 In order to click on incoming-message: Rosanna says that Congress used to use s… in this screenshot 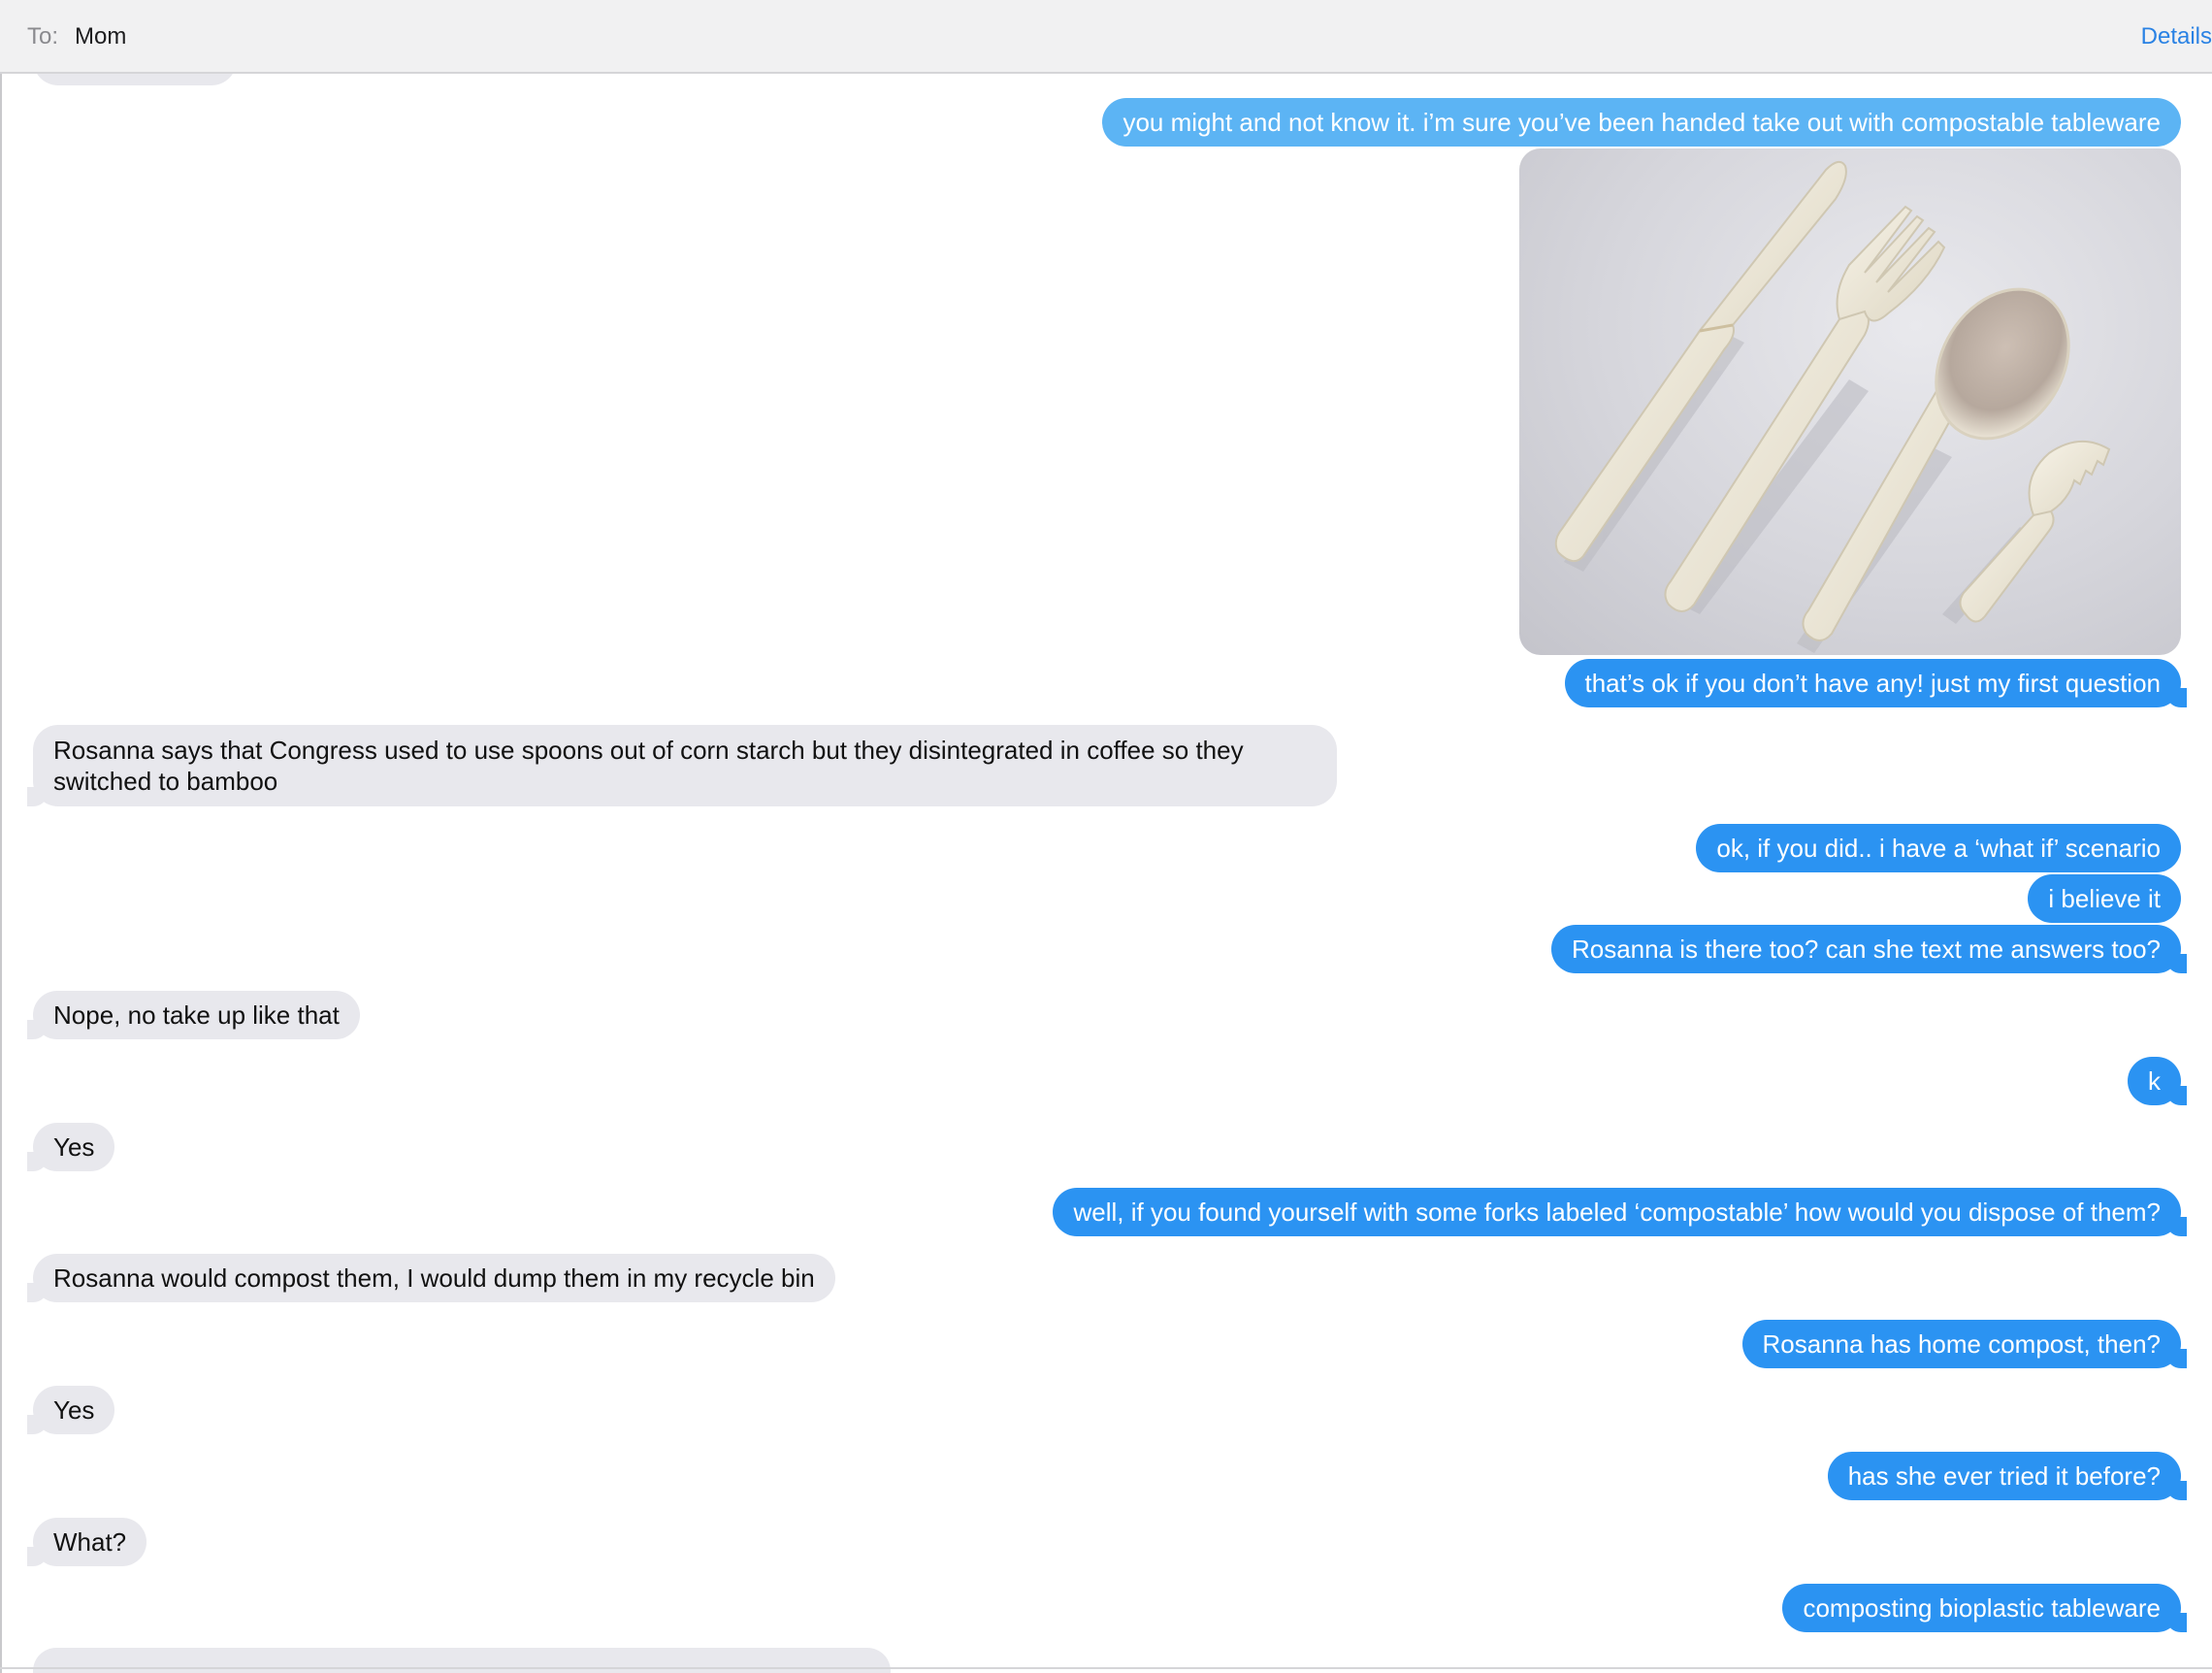, I will do `click(682, 765)`.